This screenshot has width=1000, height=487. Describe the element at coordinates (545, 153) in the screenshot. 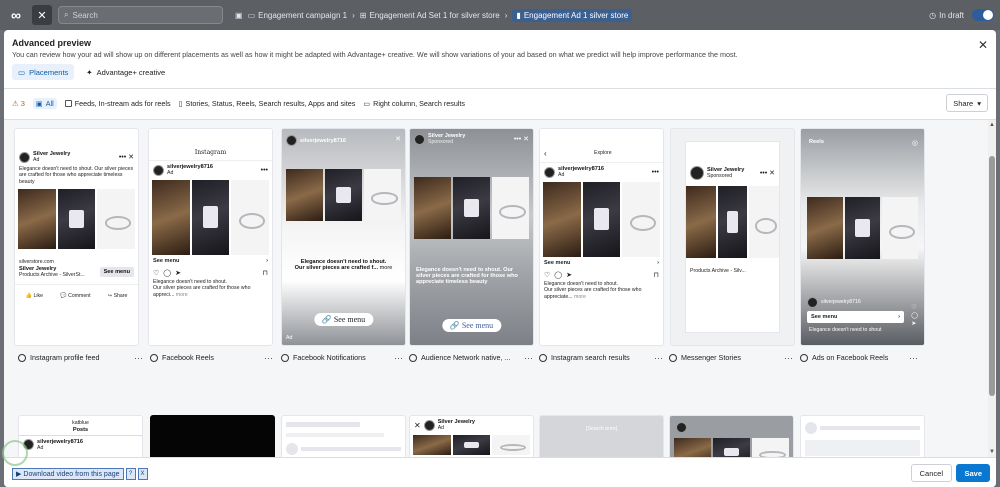

I see `back-icon: ‹` at that location.